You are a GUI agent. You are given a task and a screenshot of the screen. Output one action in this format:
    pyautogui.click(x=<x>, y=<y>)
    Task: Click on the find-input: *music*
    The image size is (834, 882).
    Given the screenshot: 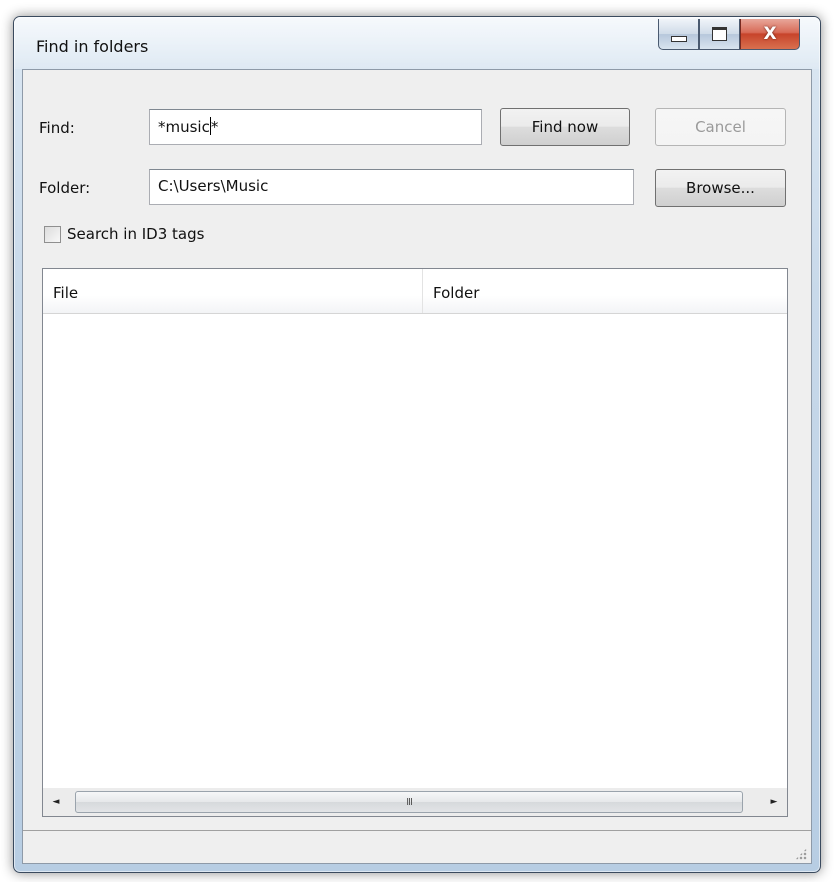 What is the action you would take?
    pyautogui.click(x=315, y=127)
    